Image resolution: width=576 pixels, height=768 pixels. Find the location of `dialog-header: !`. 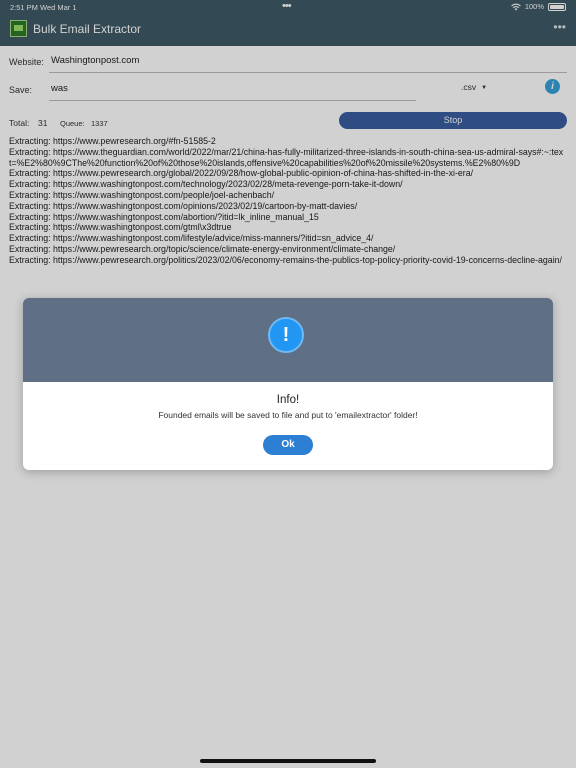

dialog-header: ! is located at coordinates (288, 340).